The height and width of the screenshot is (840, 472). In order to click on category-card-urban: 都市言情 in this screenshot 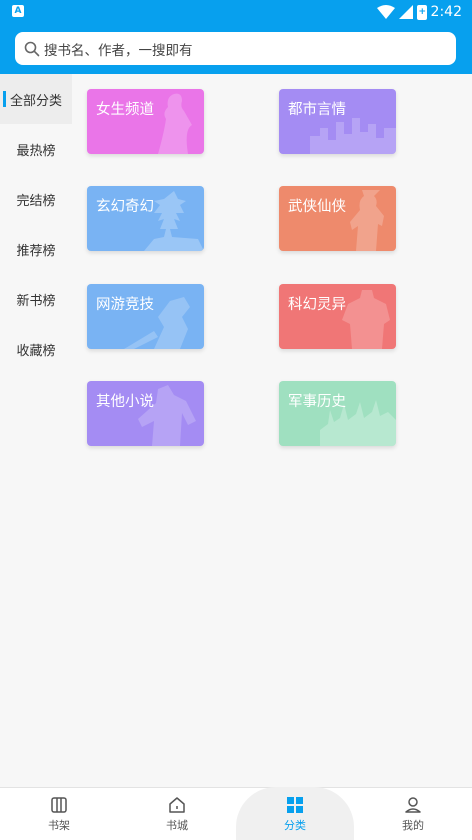, I will do `click(337, 121)`.